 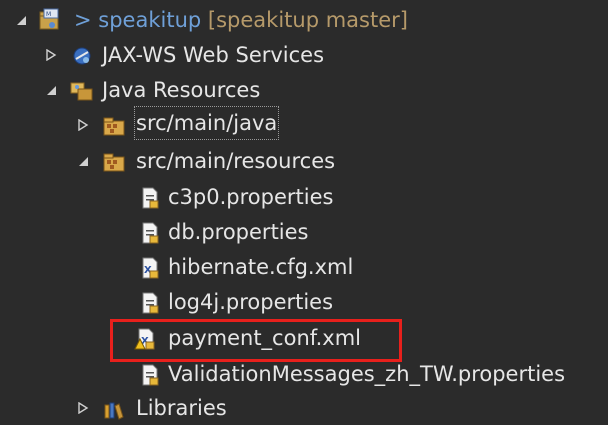 What do you see at coordinates (181, 408) in the screenshot?
I see `libraries-label: Libraries` at bounding box center [181, 408].